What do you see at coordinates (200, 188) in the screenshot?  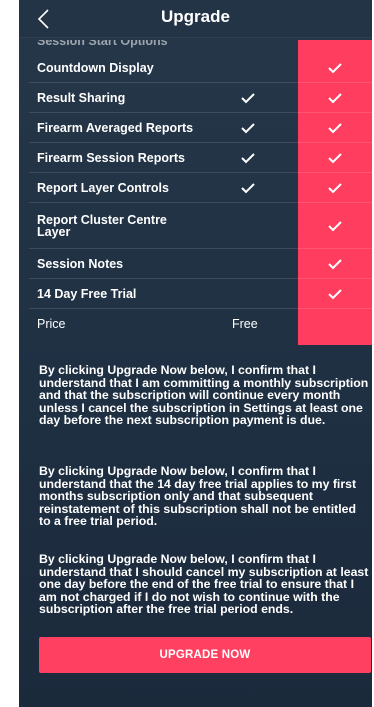 I see `table-row: Report Layer Controls` at bounding box center [200, 188].